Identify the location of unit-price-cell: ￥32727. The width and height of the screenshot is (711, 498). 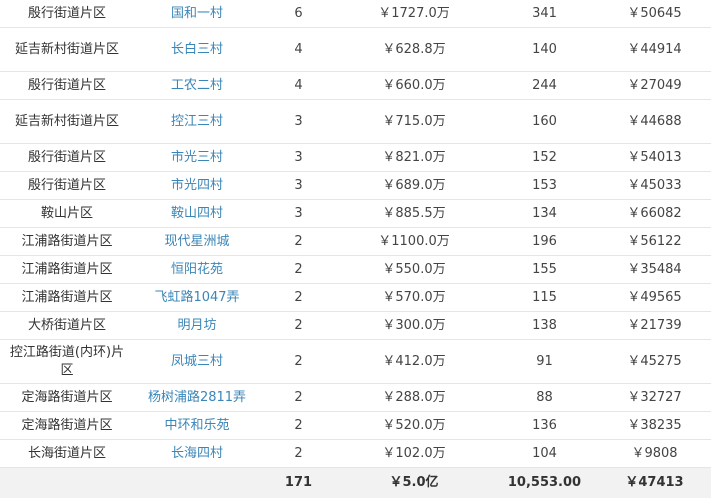
(654, 398).